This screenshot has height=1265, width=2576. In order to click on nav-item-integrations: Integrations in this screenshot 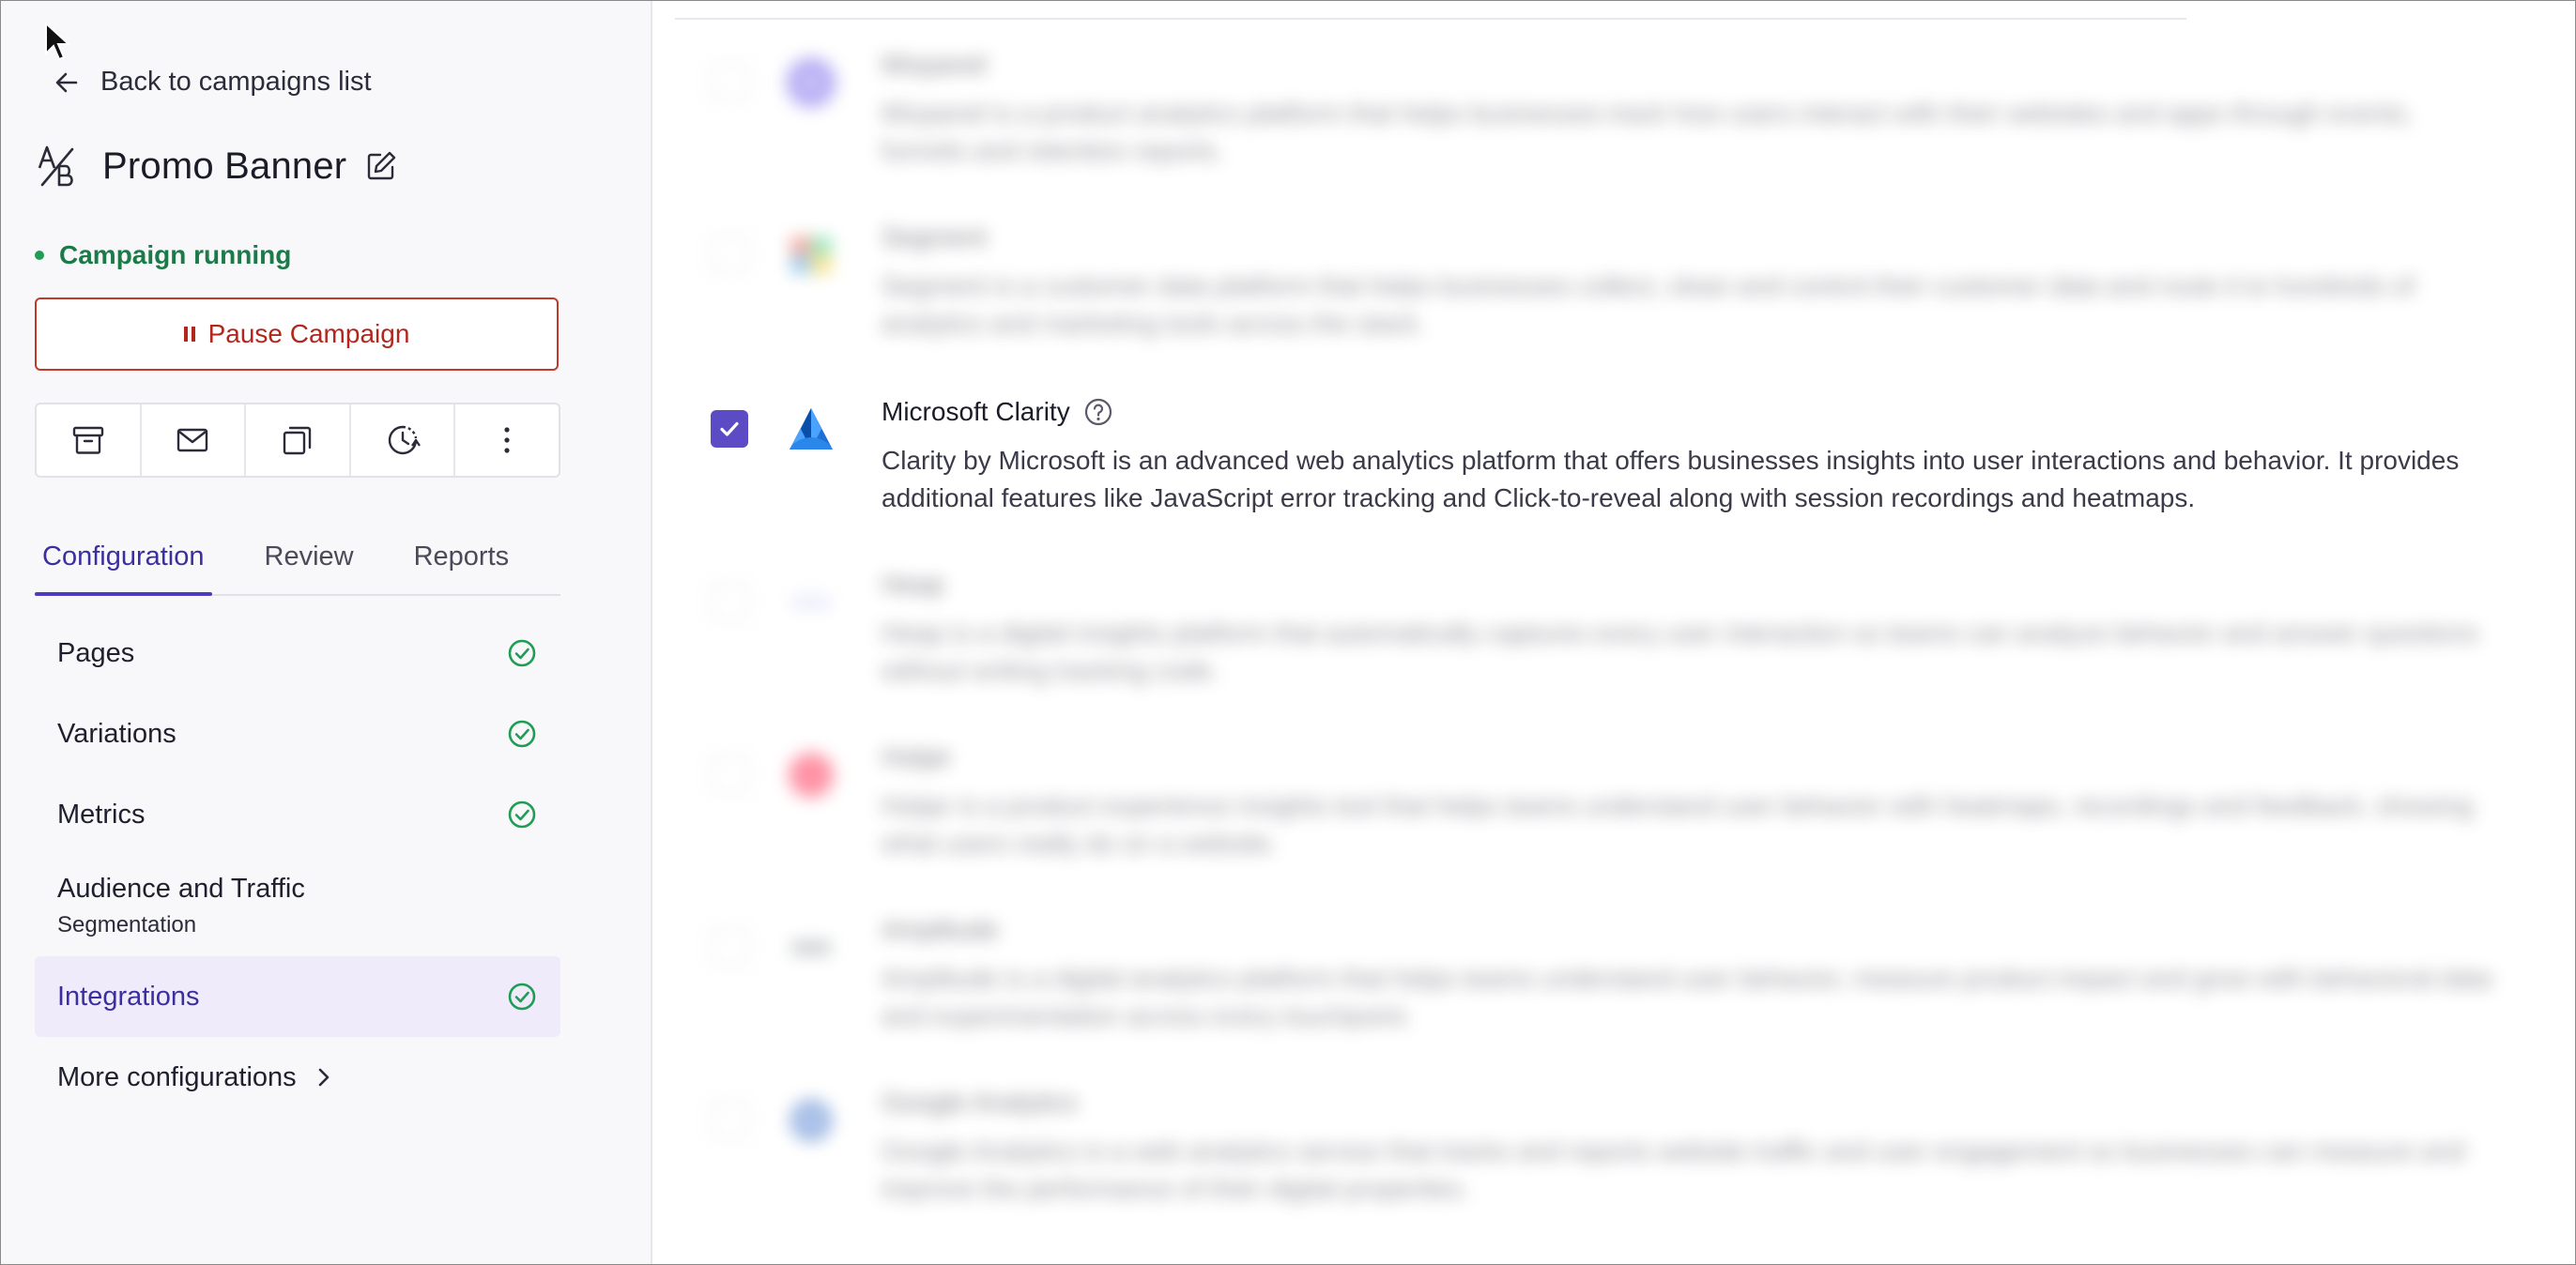, I will do `click(298, 996)`.